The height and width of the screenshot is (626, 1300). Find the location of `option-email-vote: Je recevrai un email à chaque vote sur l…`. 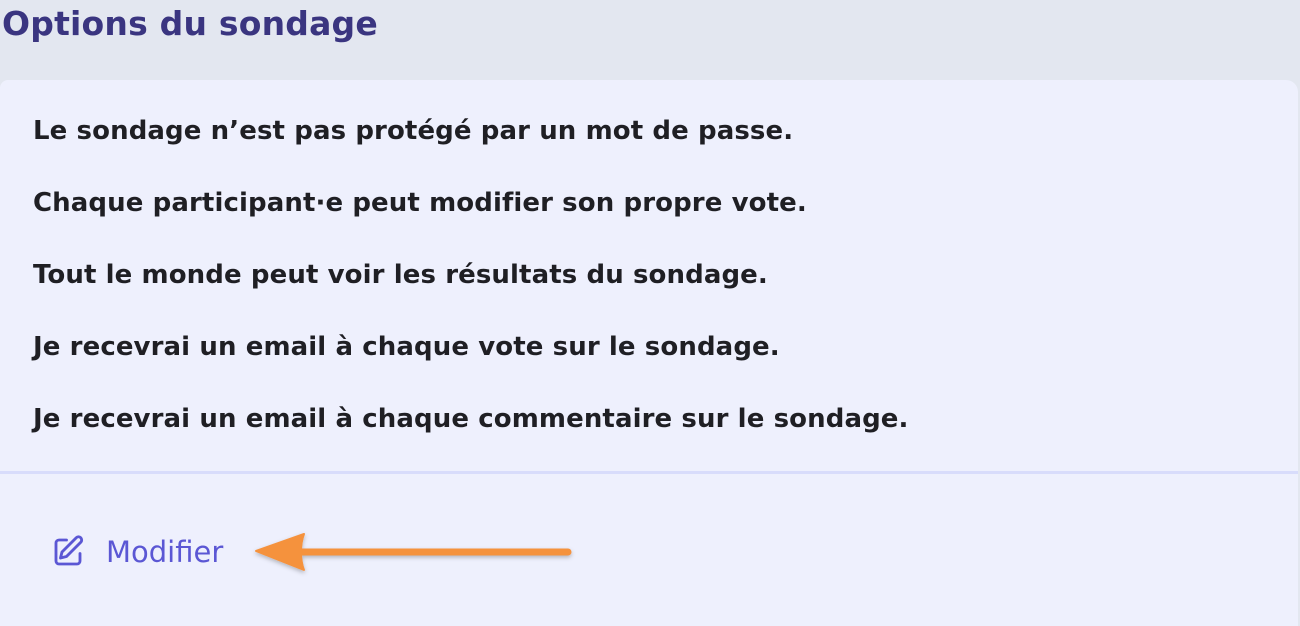

option-email-vote: Je recevrai un email à chaque vote sur l… is located at coordinates (406, 347).